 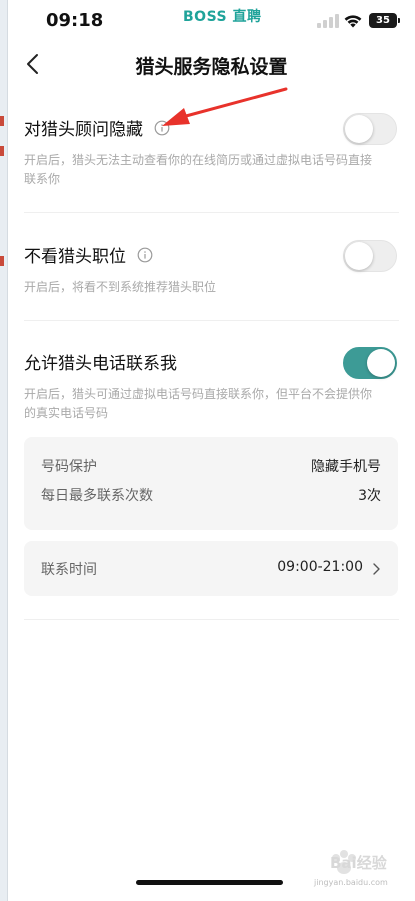 I want to click on watermark-text: Bai经验, so click(x=358, y=863).